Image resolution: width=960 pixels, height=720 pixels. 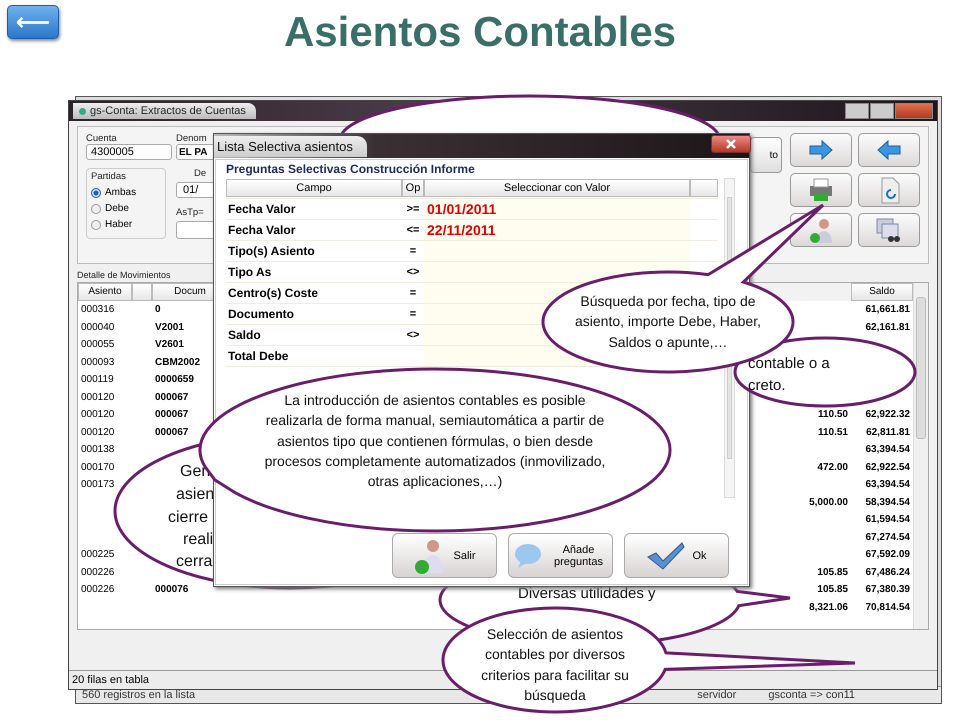 What do you see at coordinates (832, 467) in the screenshot?
I see `table-cell-text: 472.00` at bounding box center [832, 467].